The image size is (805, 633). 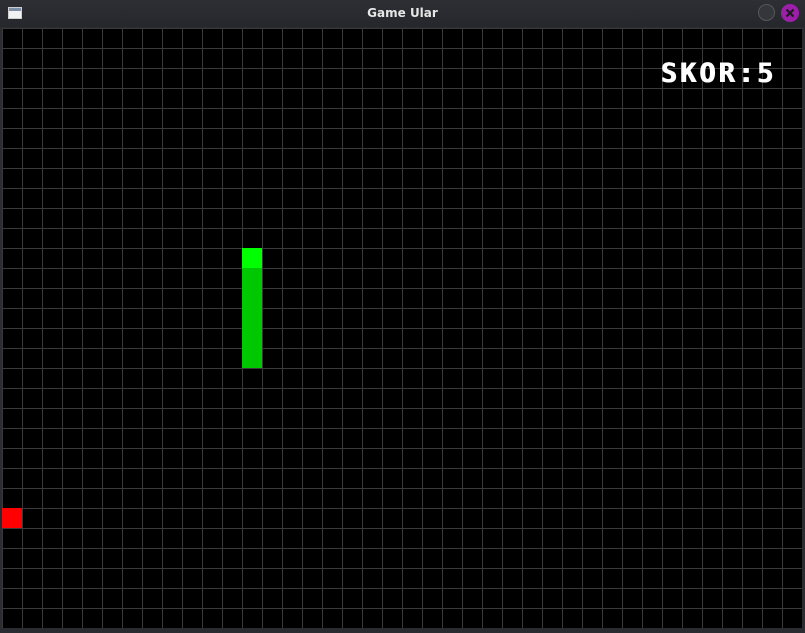 What do you see at coordinates (252, 258) in the screenshot?
I see `snake-head` at bounding box center [252, 258].